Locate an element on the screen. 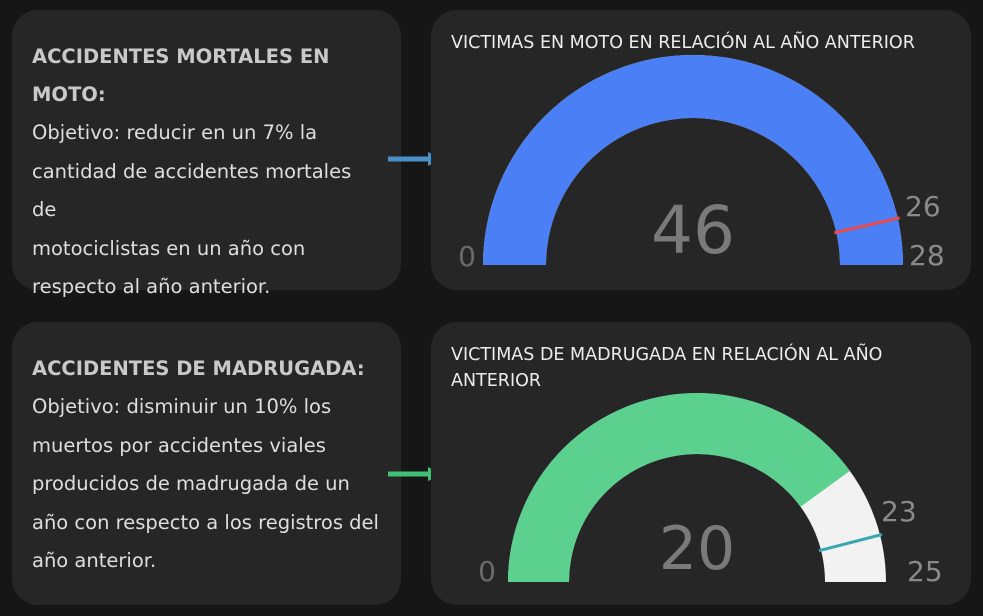 Image resolution: width=983 pixels, height=616 pixels. gauge-value-label: 46 is located at coordinates (693, 230).